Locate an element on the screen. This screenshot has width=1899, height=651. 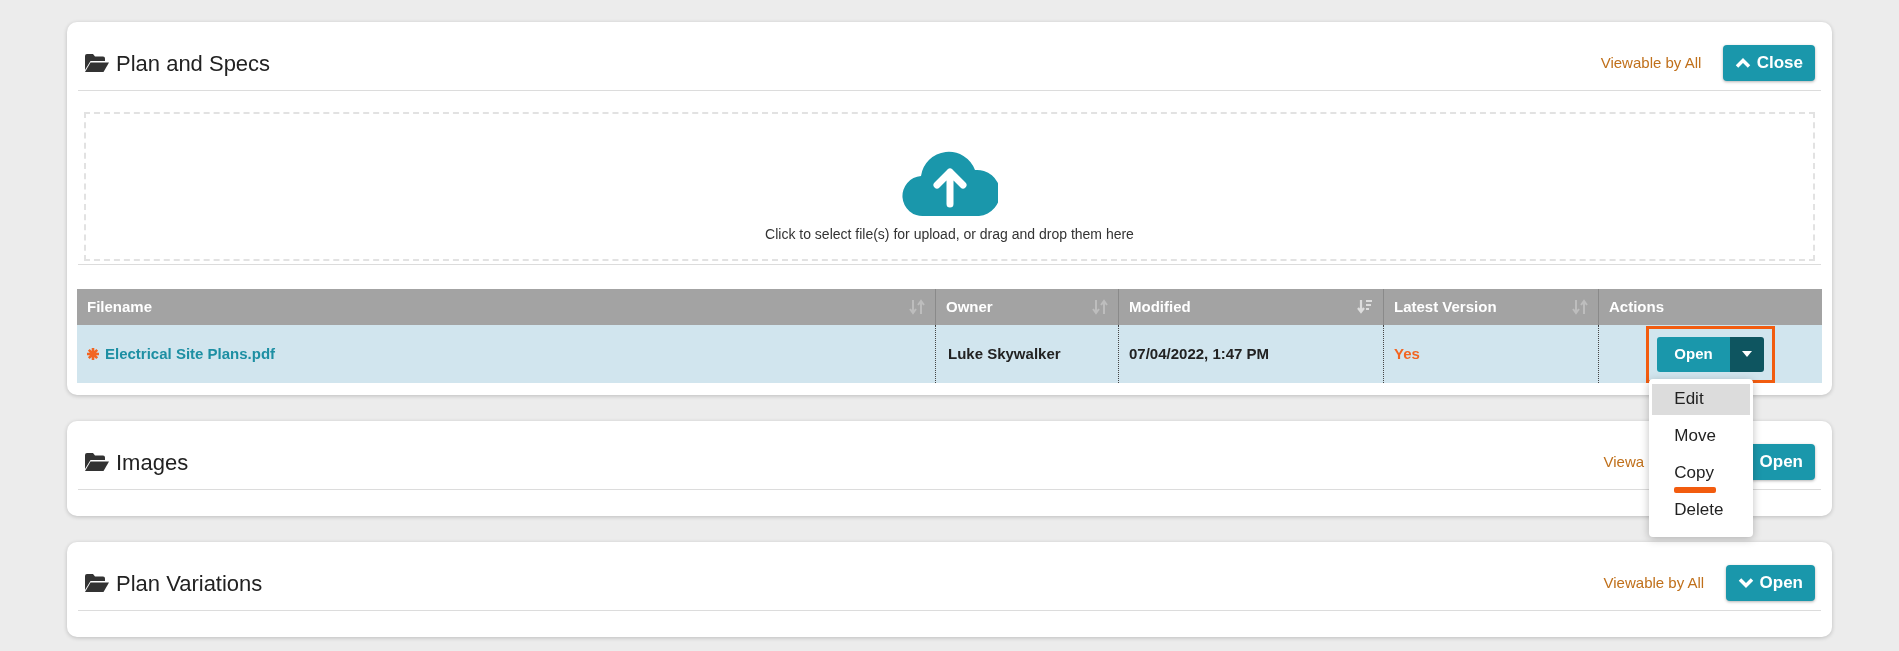
close-button: Close is located at coordinates (1768, 63).